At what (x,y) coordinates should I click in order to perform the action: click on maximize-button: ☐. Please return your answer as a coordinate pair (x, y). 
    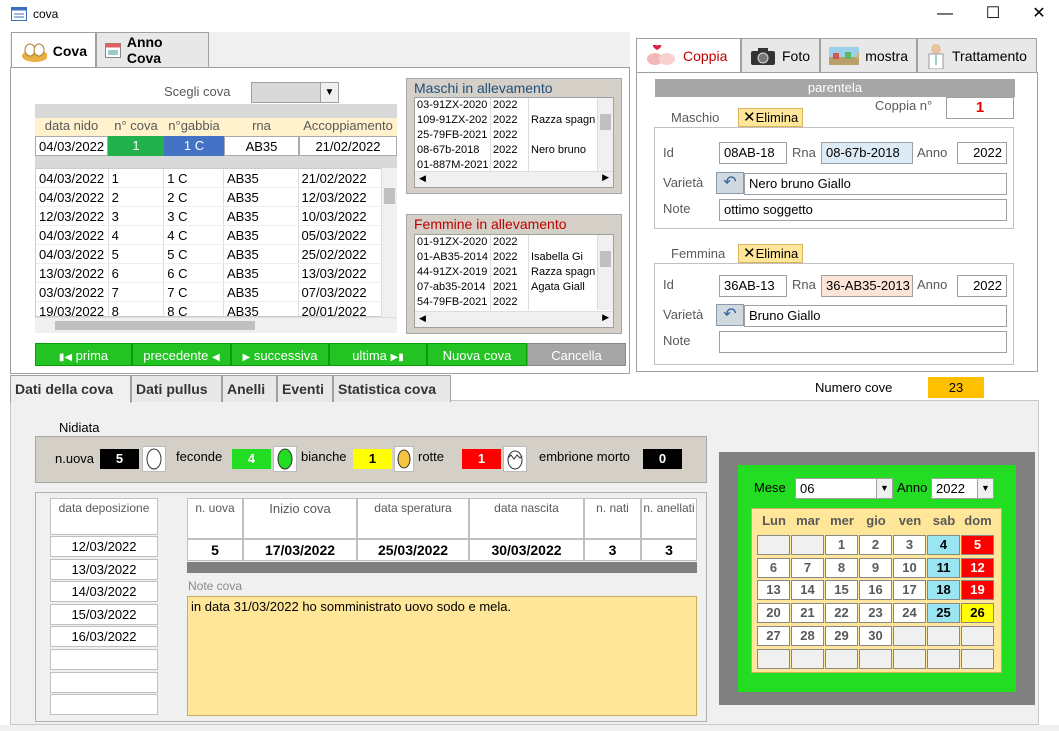
    Looking at the image, I should click on (993, 14).